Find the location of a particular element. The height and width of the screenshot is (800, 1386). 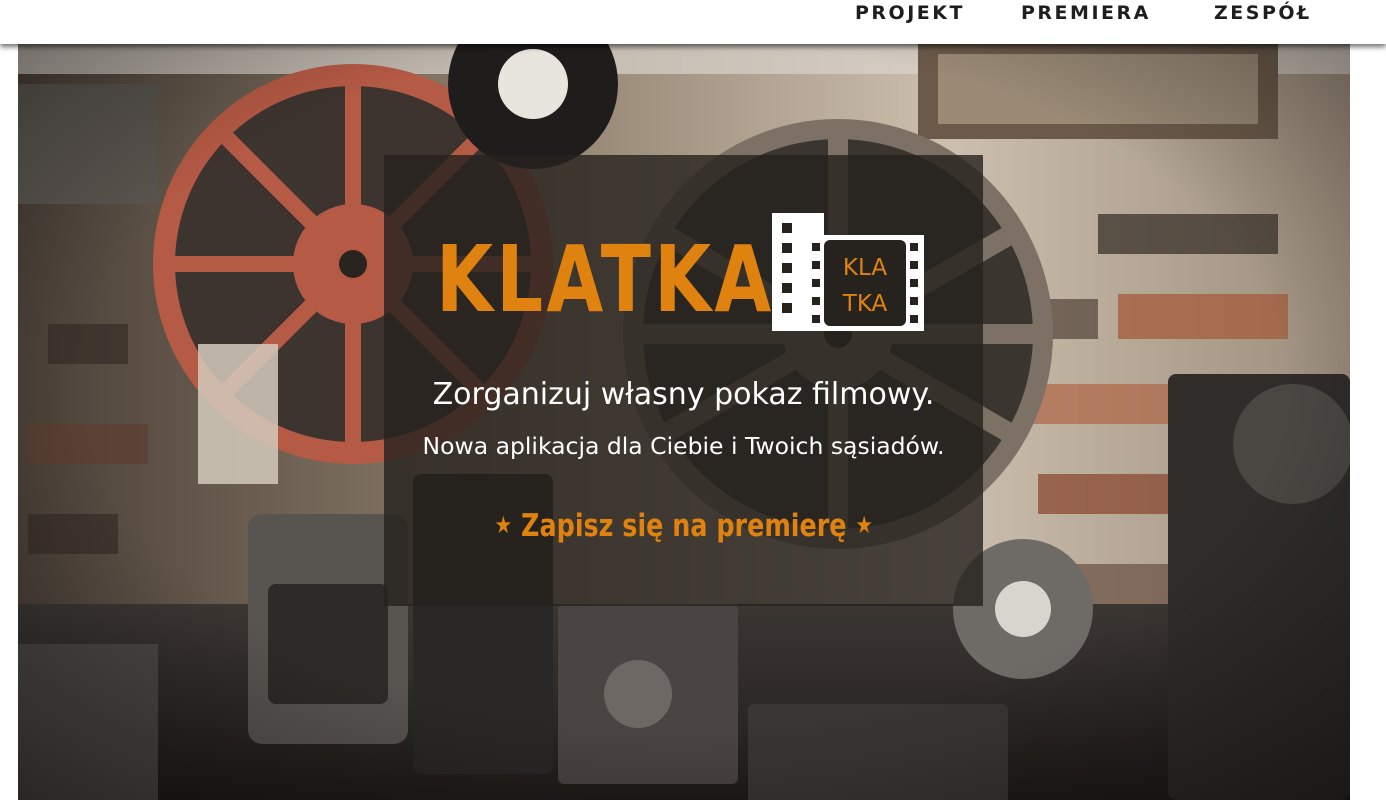

signup-premiere-link: ★ Zapisz się na premierę ★ is located at coordinates (683, 526).